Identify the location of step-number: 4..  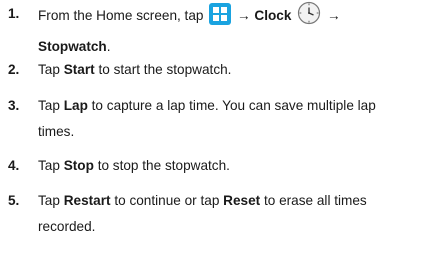
(14, 165).